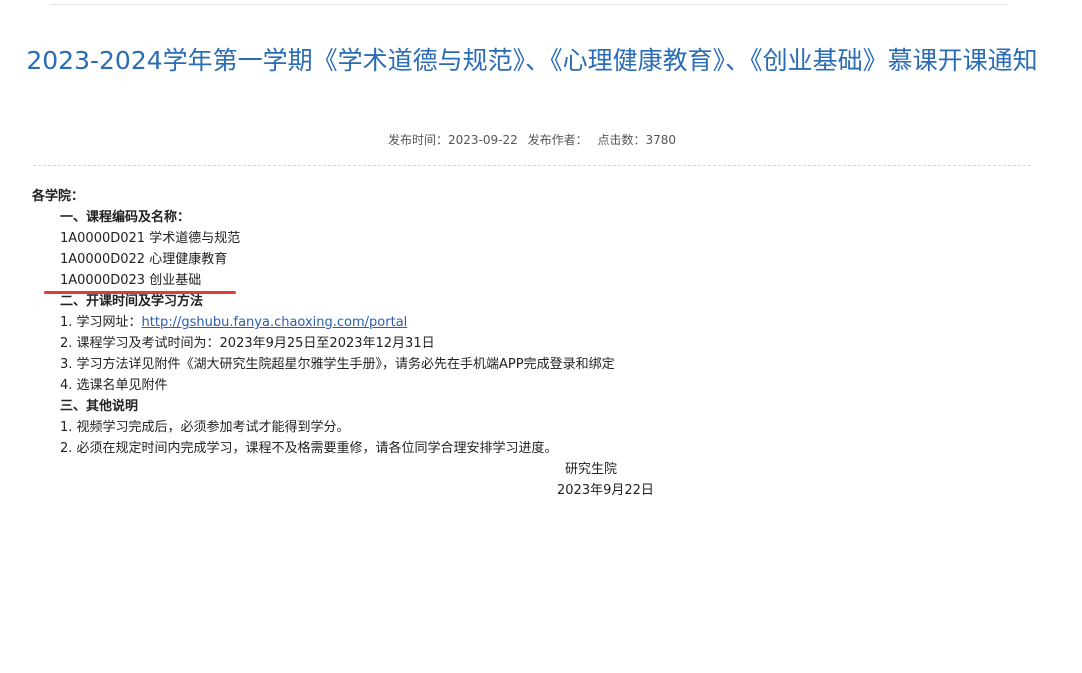 The width and height of the screenshot is (1082, 673). Describe the element at coordinates (58, 196) in the screenshot. I see `greeting: 各学院：` at that location.